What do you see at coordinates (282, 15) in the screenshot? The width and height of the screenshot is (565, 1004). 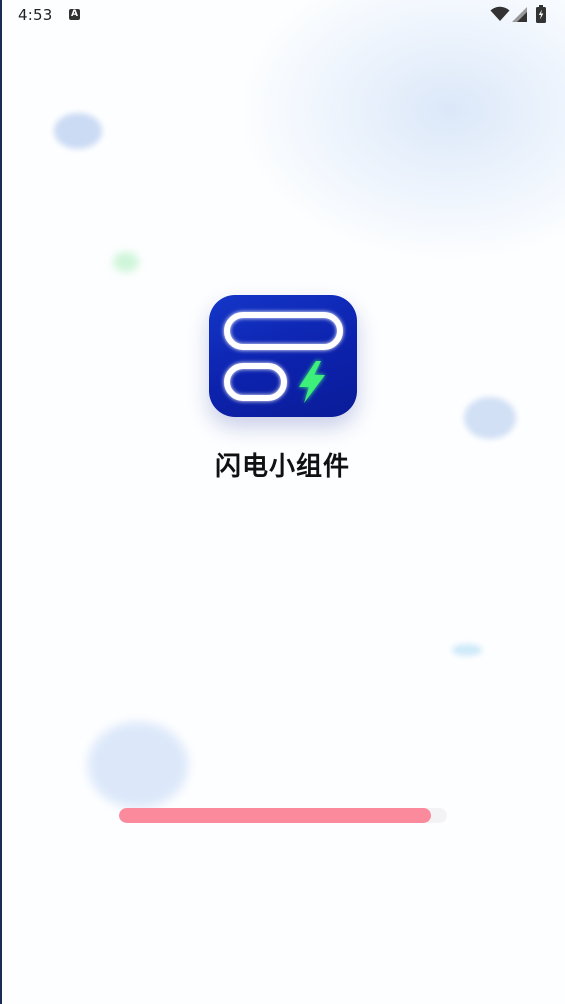 I see `status-bar: 4:53 A` at bounding box center [282, 15].